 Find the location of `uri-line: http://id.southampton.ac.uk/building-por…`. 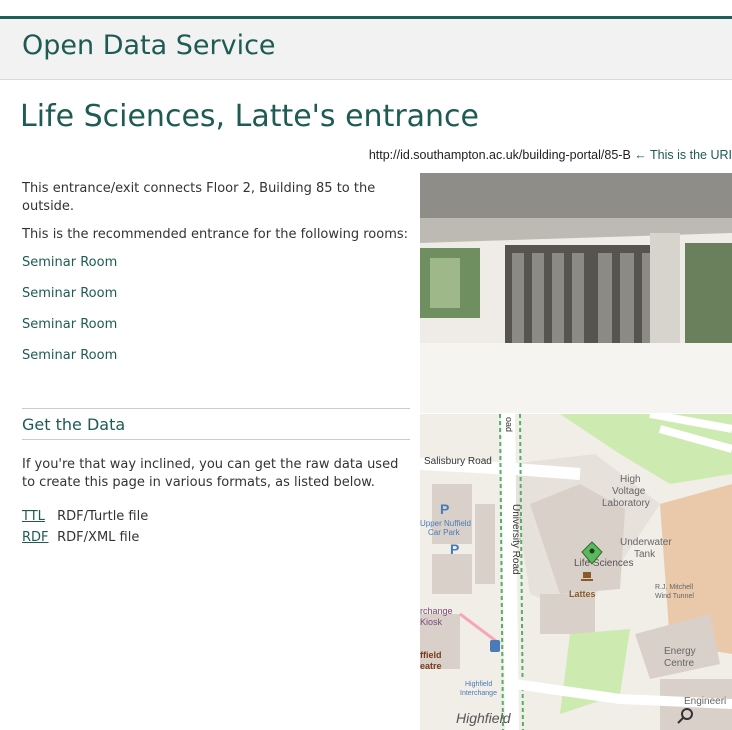

uri-line: http://id.southampton.ac.uk/building-por… is located at coordinates (550, 155).